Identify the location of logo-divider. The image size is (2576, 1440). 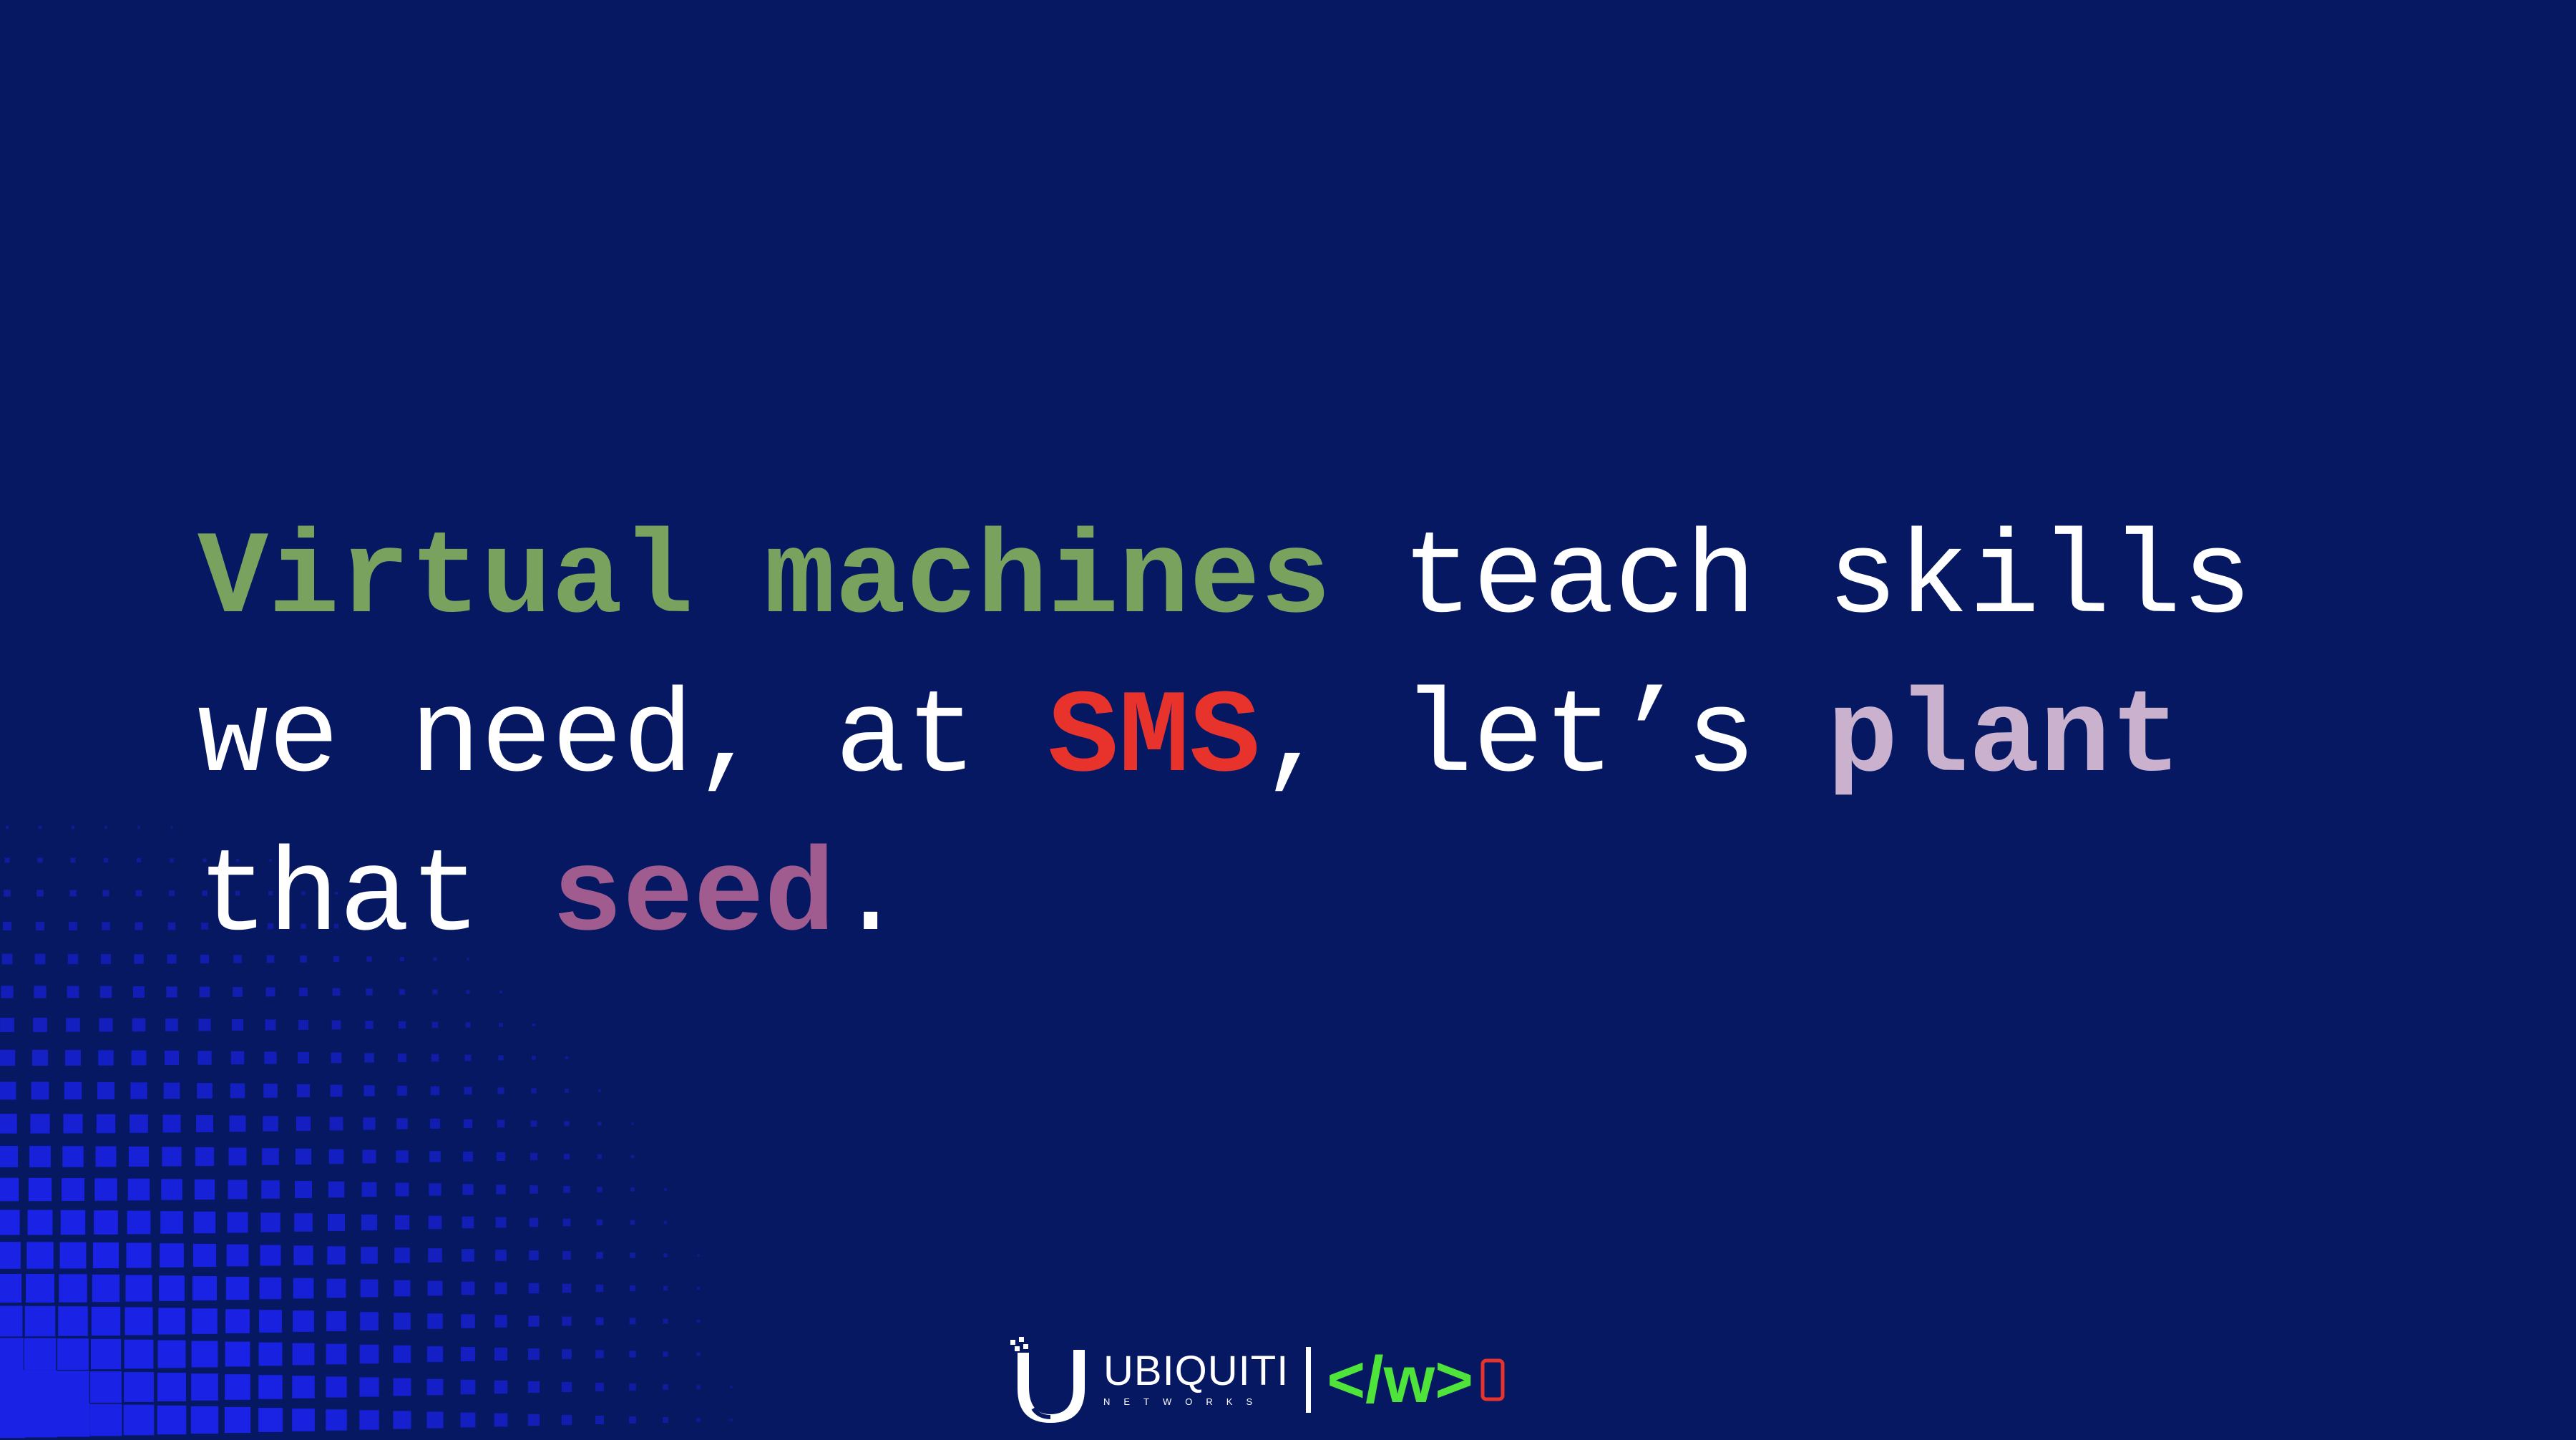
(1309, 1380).